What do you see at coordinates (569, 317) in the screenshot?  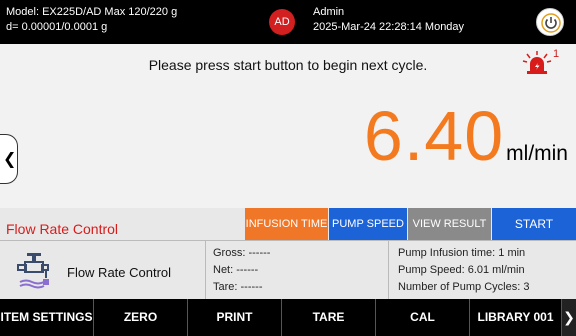 I see `chevron-right-icon: ❯` at bounding box center [569, 317].